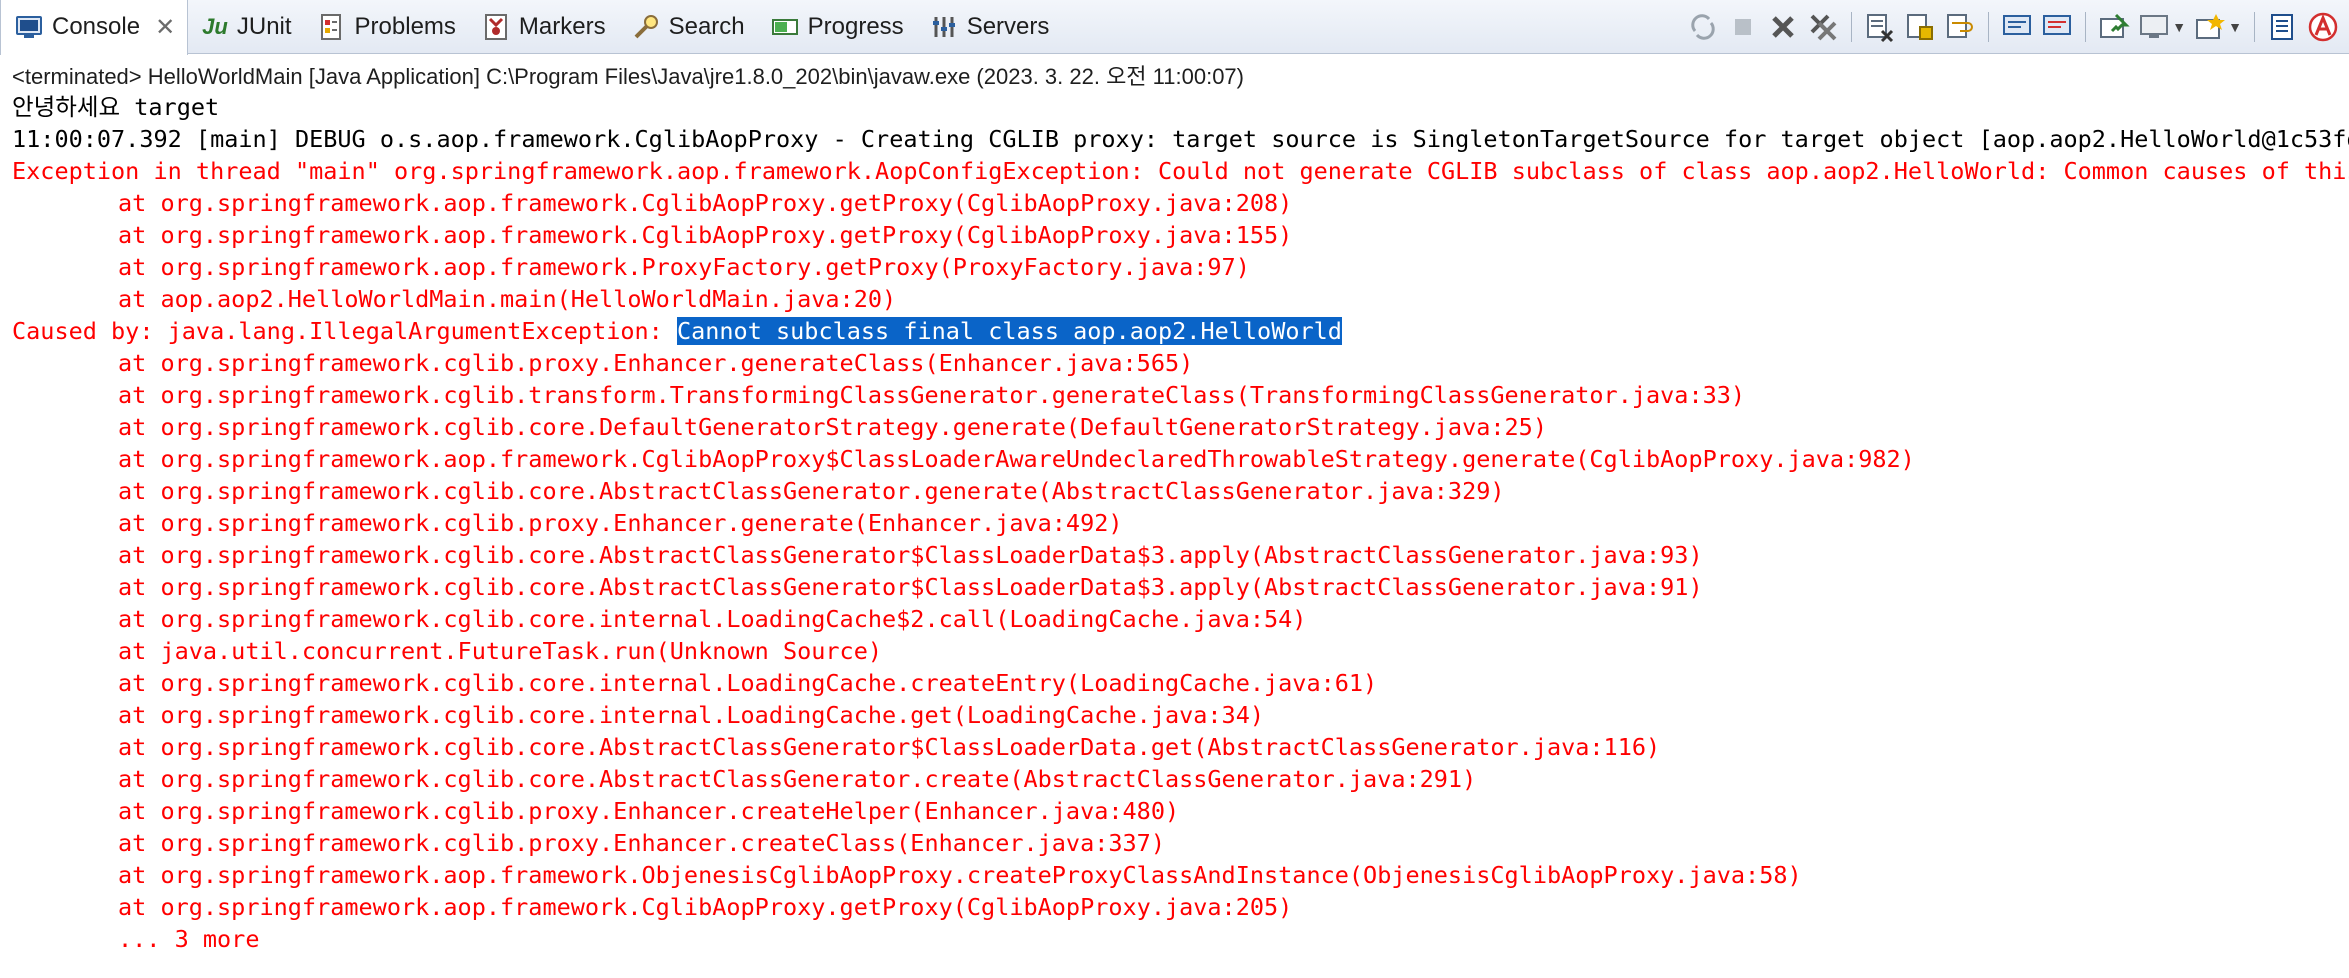 Image resolution: width=2349 pixels, height=978 pixels. Describe the element at coordinates (189, 939) in the screenshot. I see `more-frames-line: ... 3 more` at that location.